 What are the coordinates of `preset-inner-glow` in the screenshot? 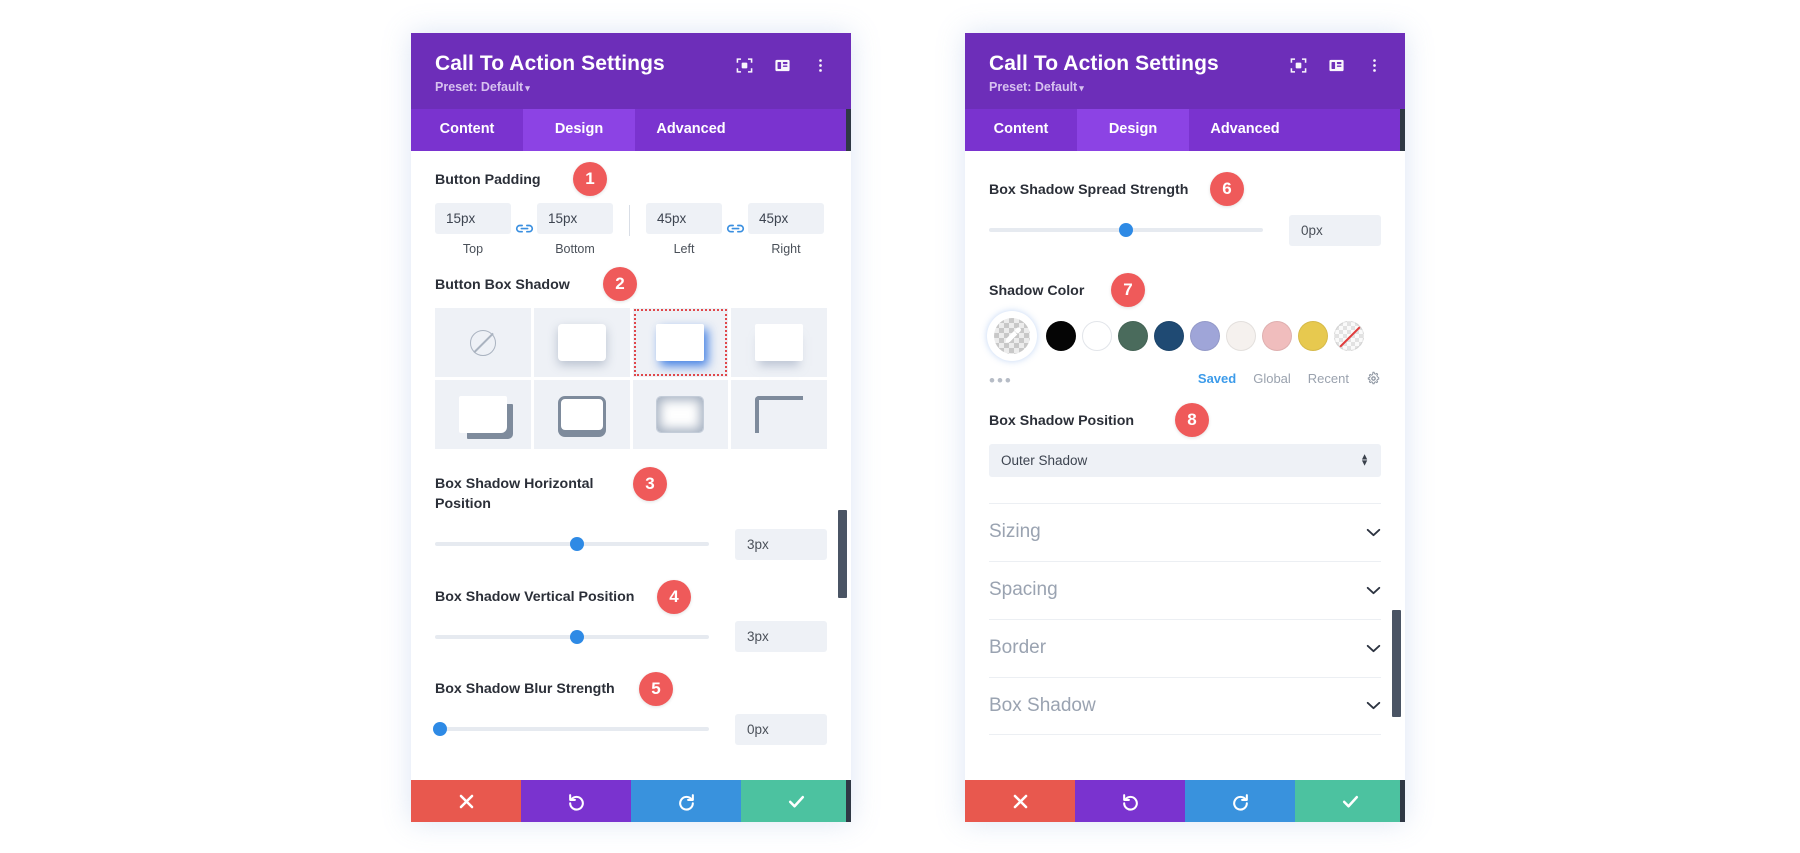 It's located at (680, 415).